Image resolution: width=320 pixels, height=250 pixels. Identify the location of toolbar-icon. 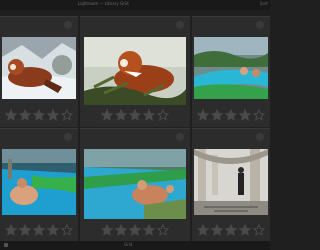
(6, 245).